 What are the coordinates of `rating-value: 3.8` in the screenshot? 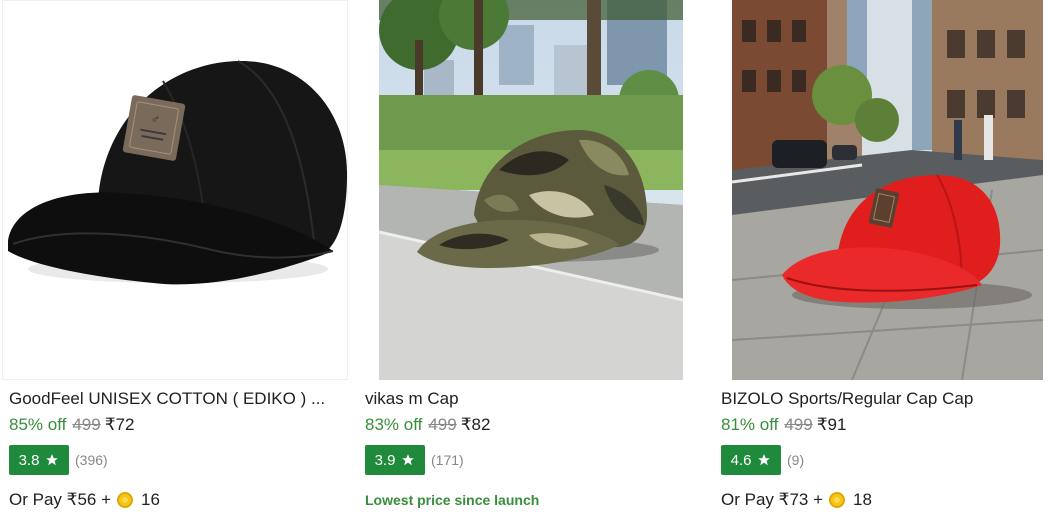 It's located at (29, 460).